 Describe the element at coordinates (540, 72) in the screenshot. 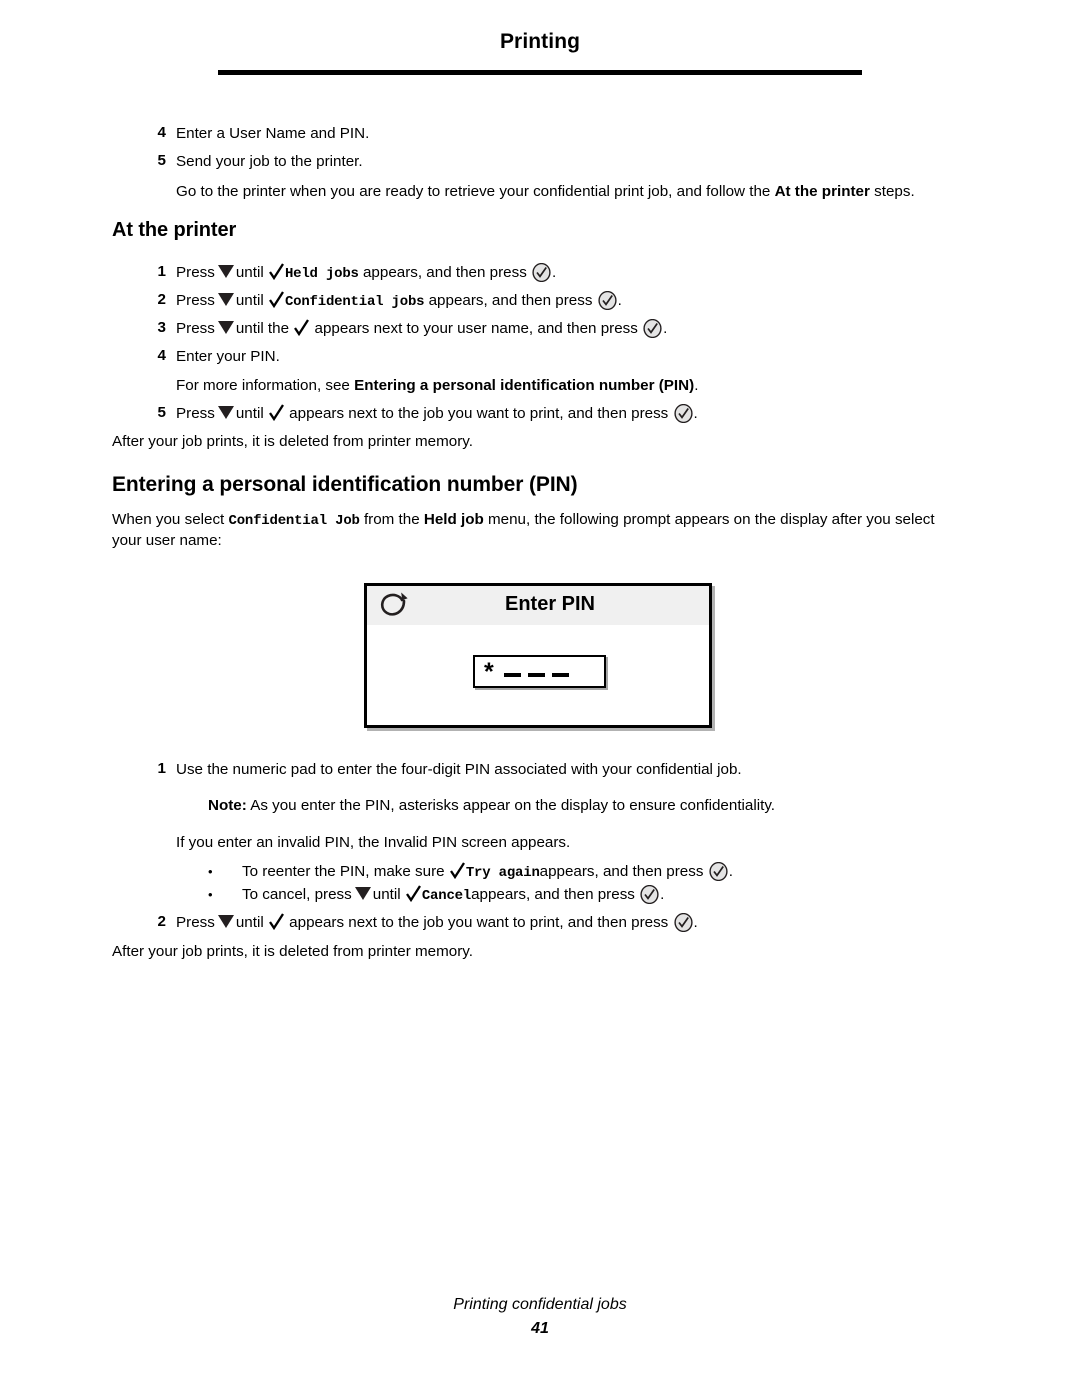

I see `header-divider` at that location.